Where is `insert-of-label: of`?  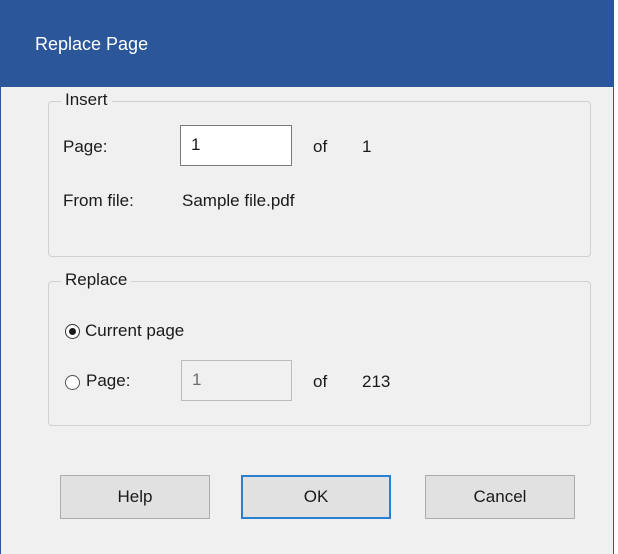 insert-of-label: of is located at coordinates (320, 146).